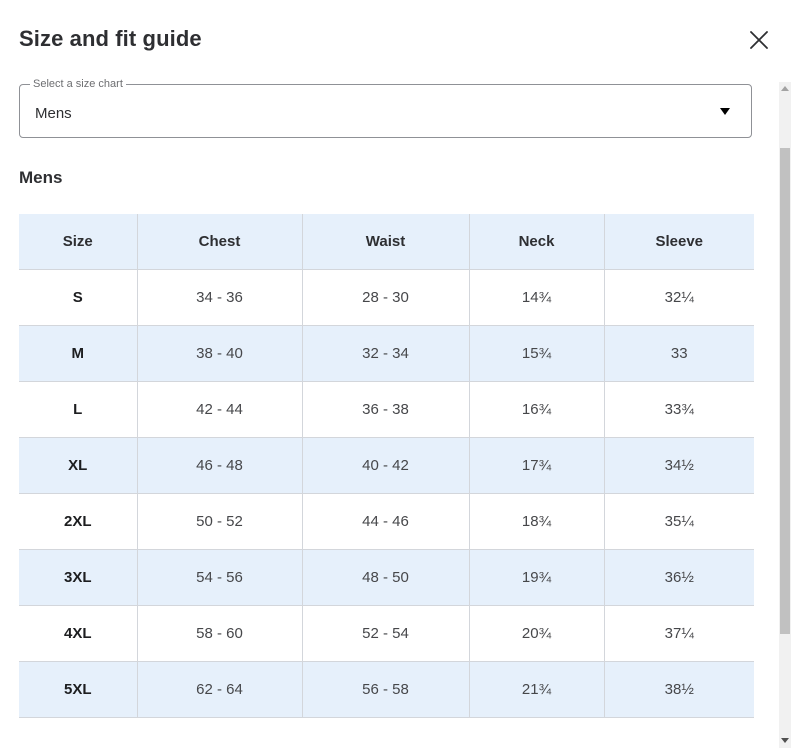  I want to click on size-chart-select: Select a size chart Mens, so click(385, 108).